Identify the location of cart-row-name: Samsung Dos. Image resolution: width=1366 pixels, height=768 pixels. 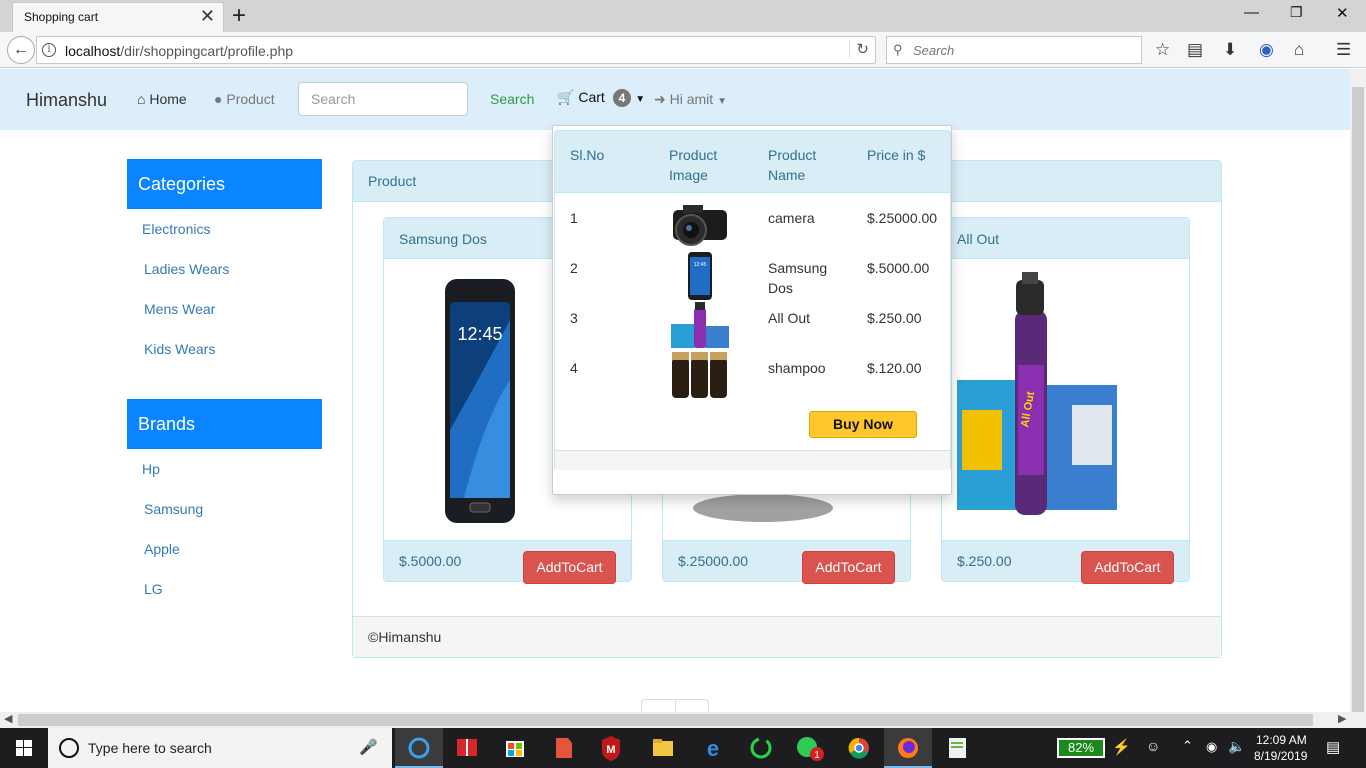
(798, 278).